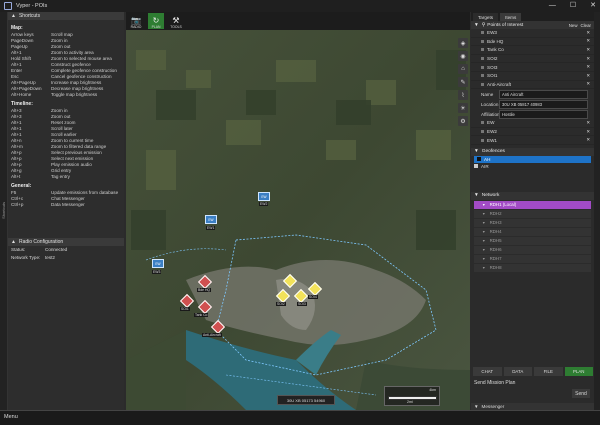 The width and height of the screenshot is (600, 425). What do you see at coordinates (532, 67) in the screenshot?
I see `poi-item: SOI3 ✕` at bounding box center [532, 67].